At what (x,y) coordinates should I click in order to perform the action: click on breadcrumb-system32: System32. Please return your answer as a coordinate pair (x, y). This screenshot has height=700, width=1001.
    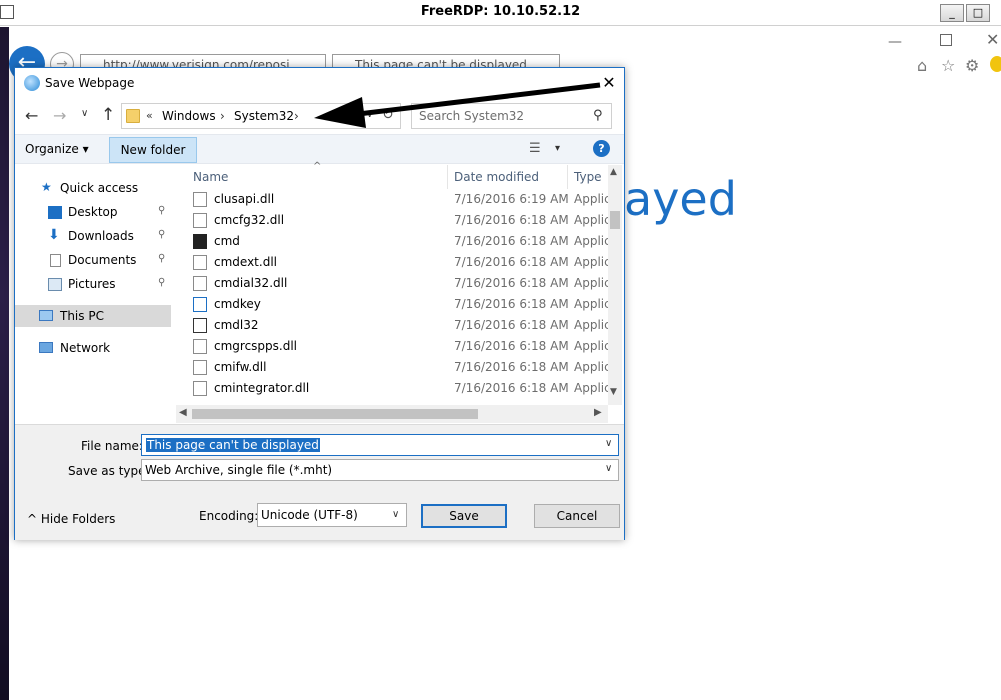
    Looking at the image, I should click on (264, 116).